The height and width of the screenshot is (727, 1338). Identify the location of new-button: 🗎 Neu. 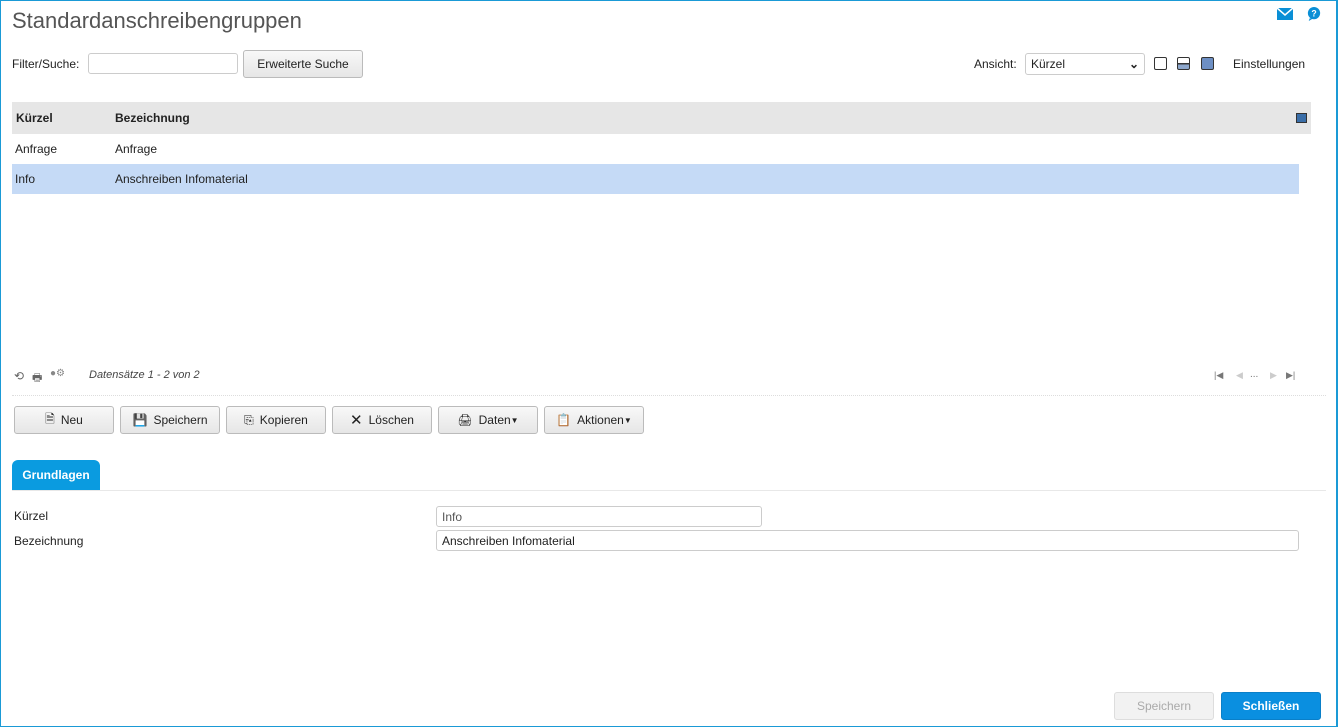
(64, 420).